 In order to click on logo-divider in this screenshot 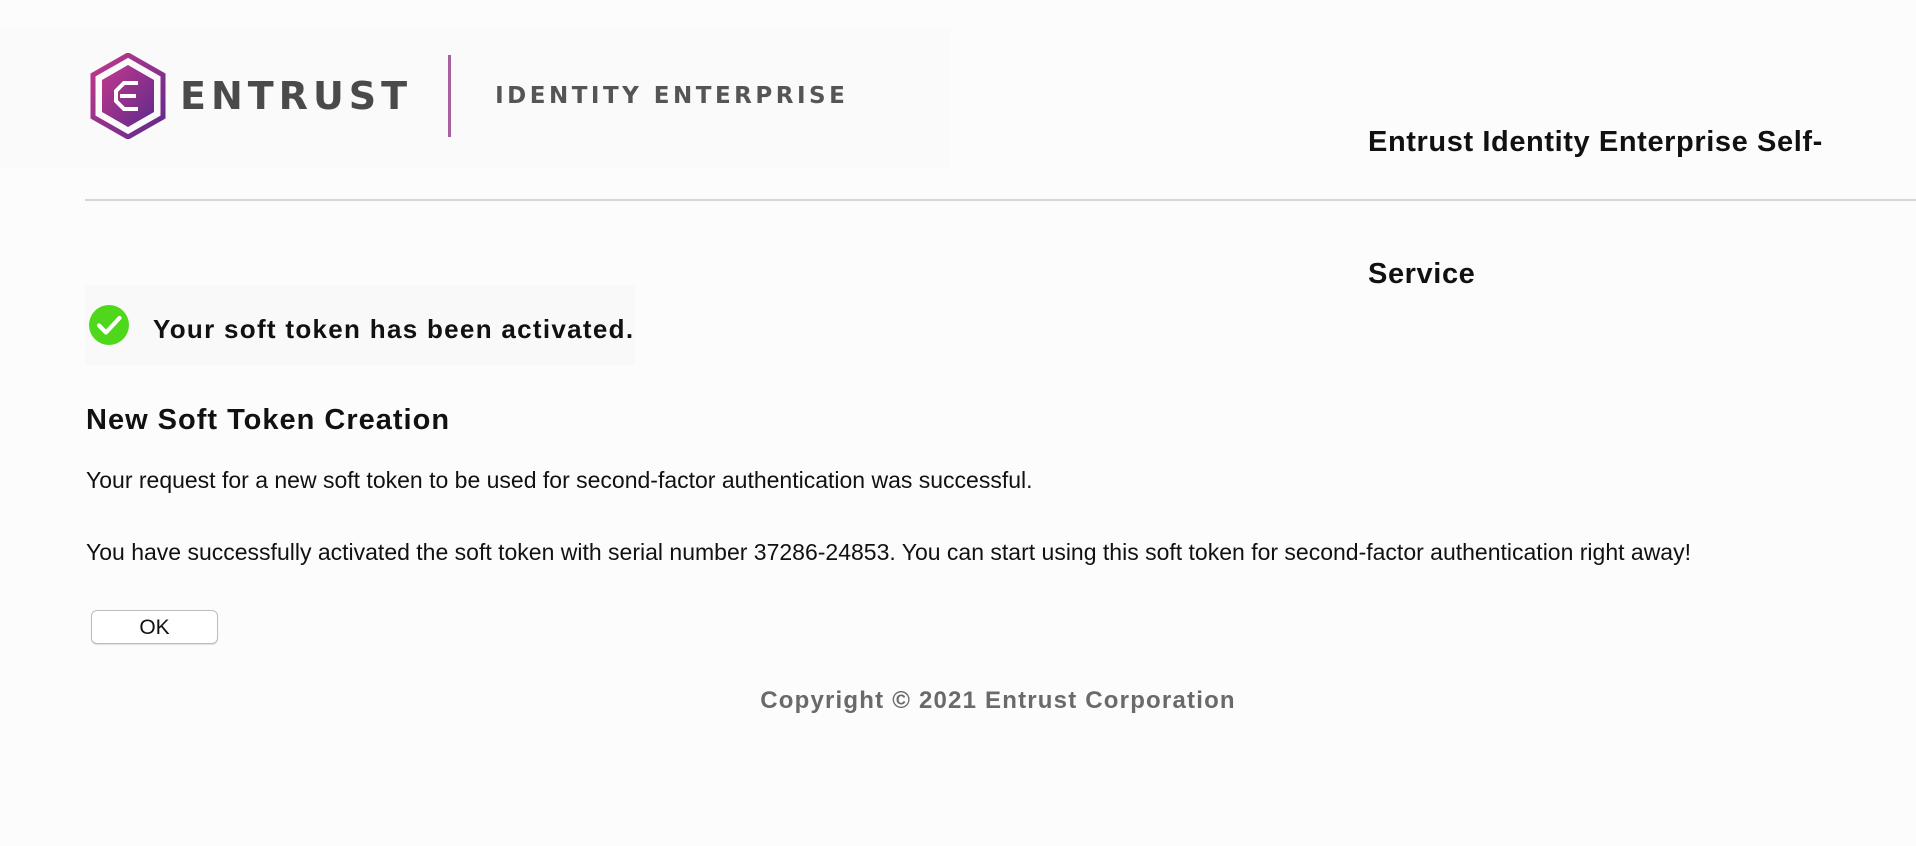, I will do `click(450, 96)`.